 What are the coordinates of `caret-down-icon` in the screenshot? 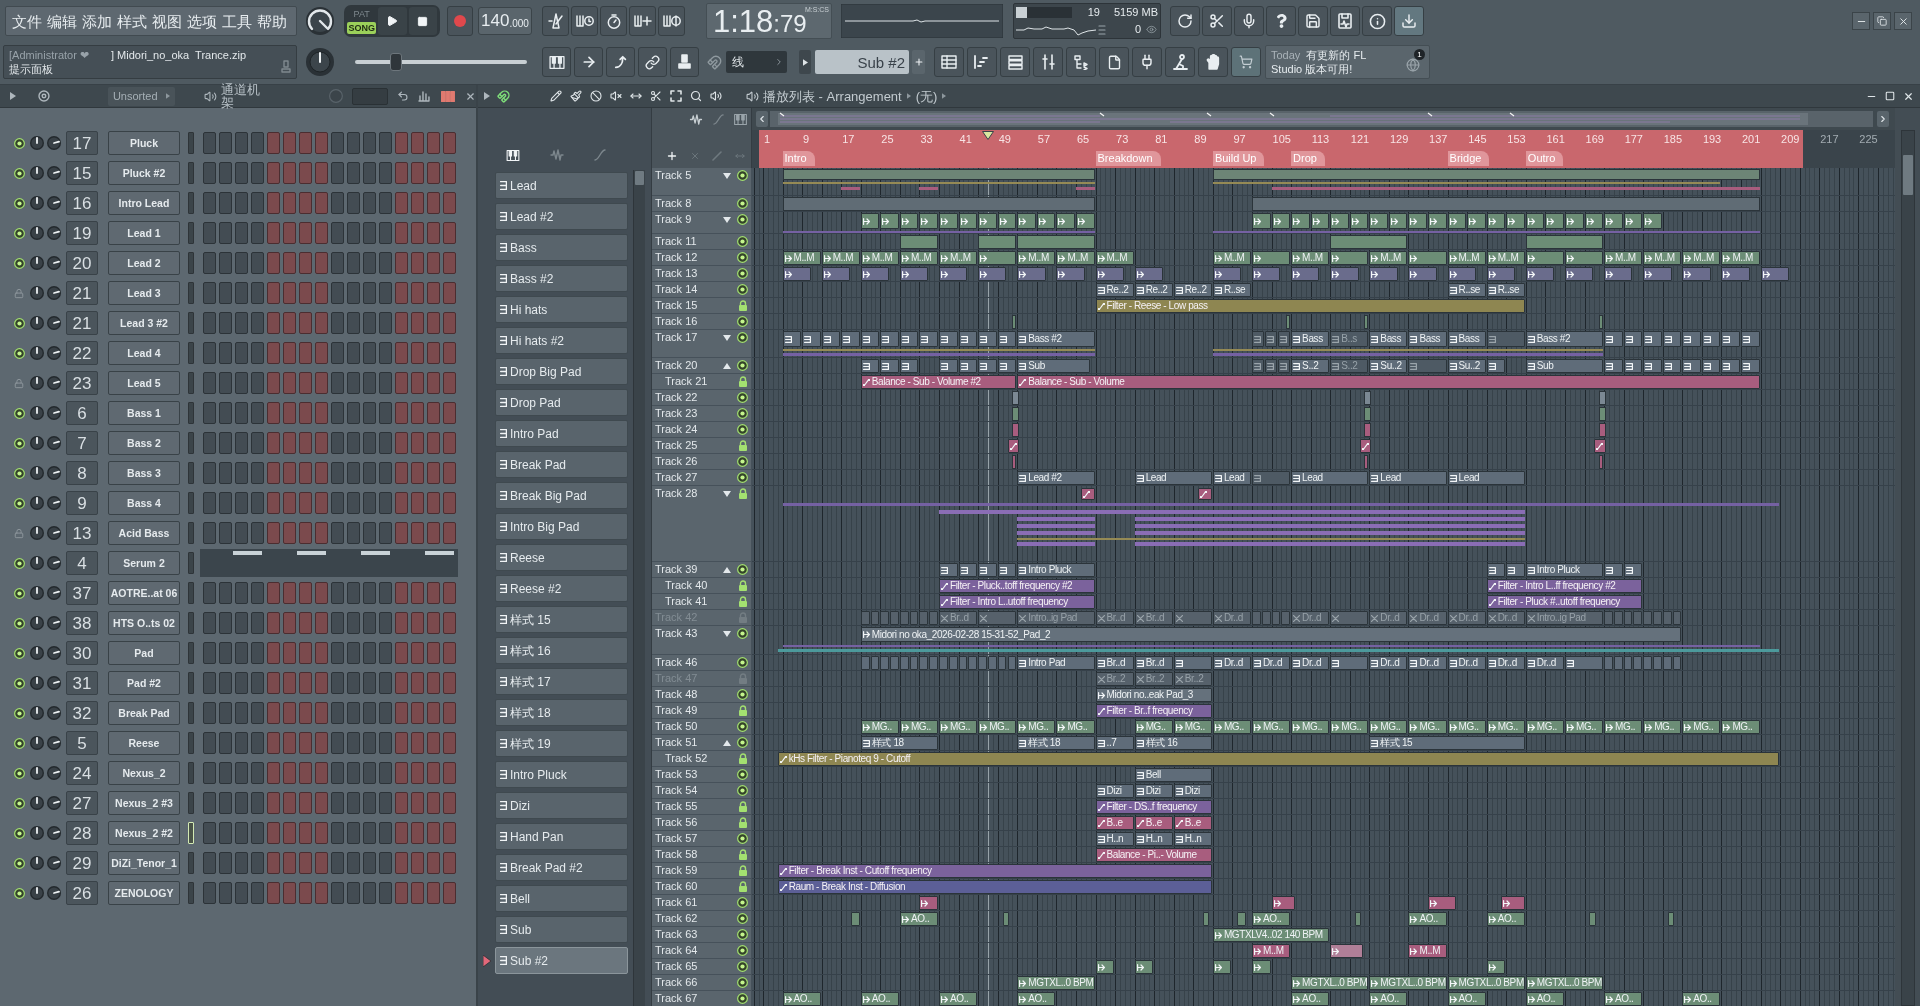 It's located at (727, 338).